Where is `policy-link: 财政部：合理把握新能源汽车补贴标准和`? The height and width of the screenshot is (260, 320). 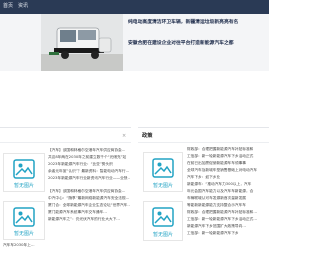
policy-link: 财政部：合理把握新能源汽车补贴标准和 is located at coordinates (227, 149).